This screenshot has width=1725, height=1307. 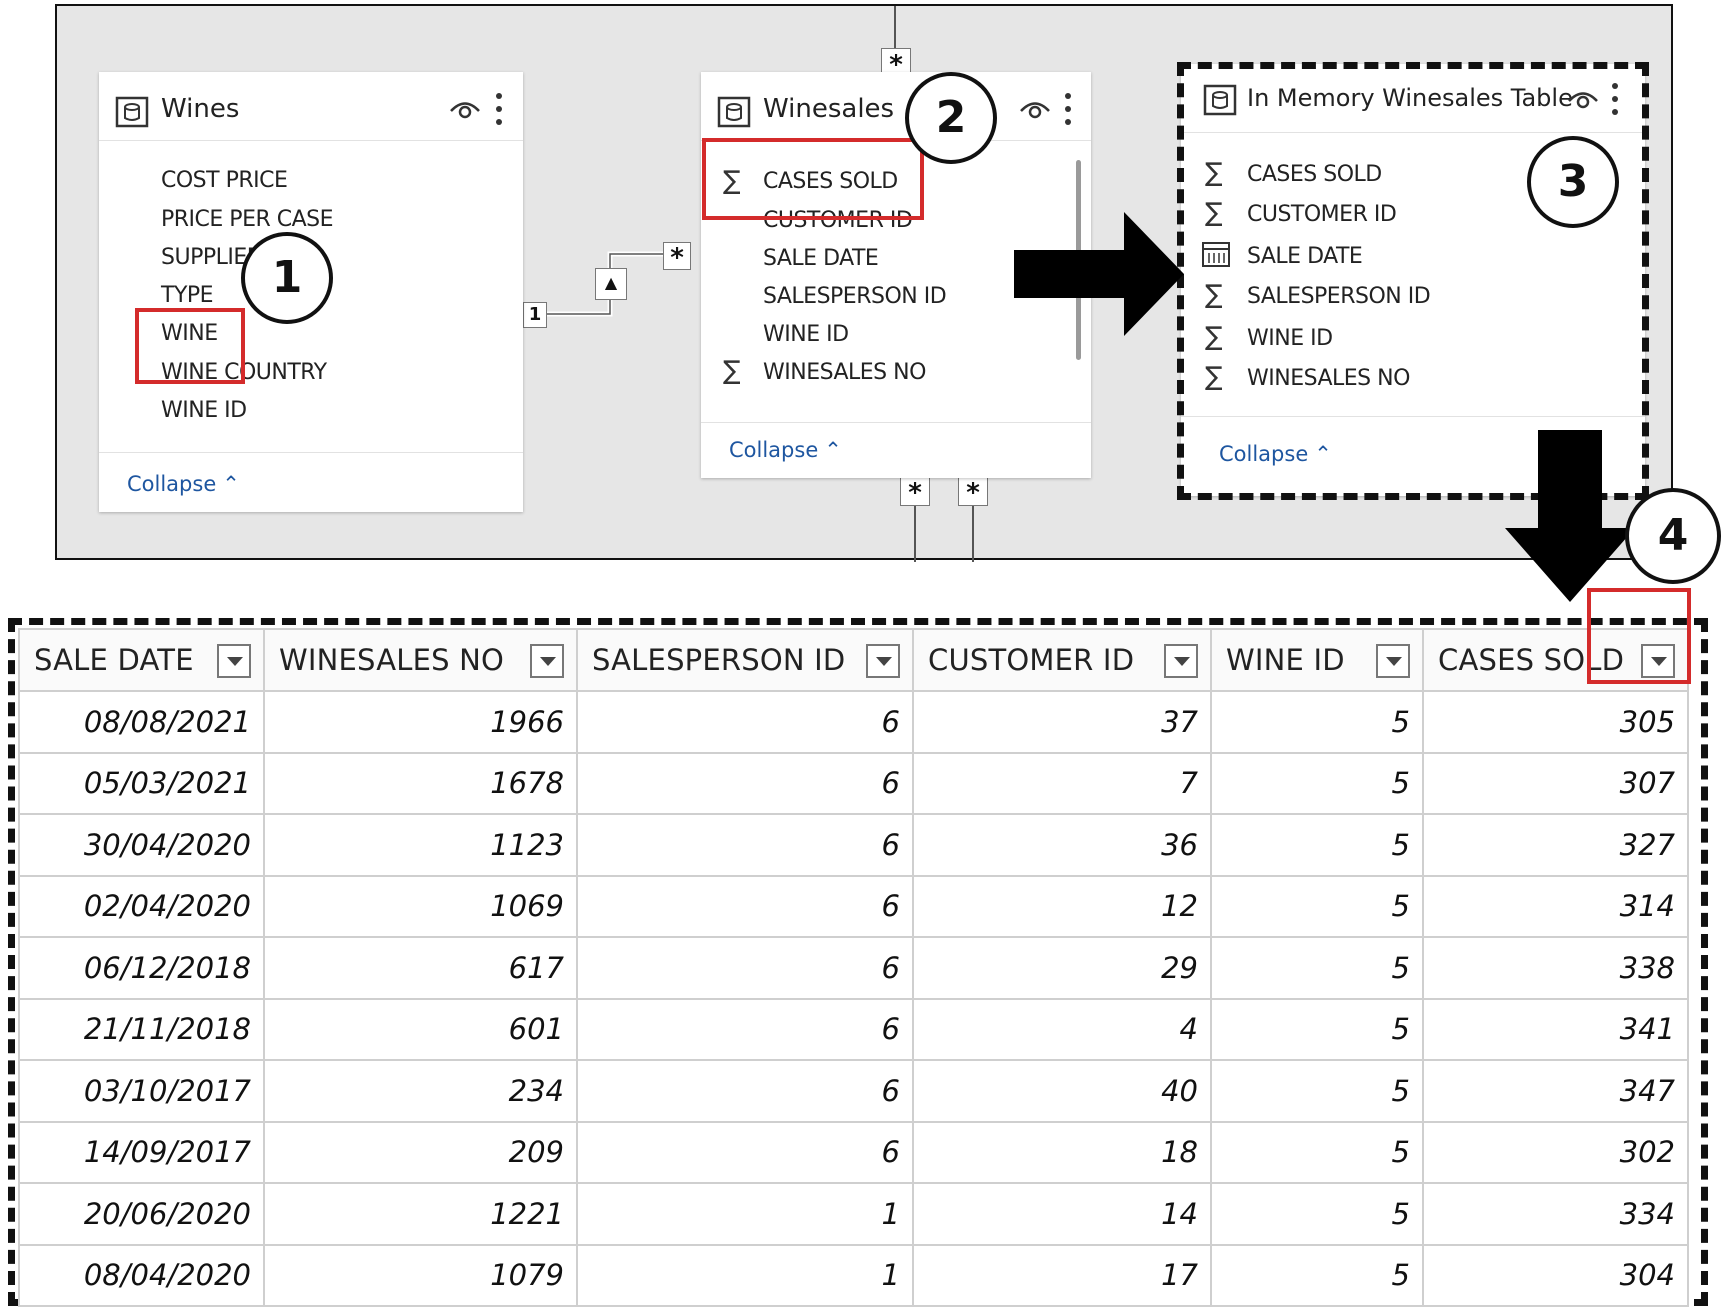 I want to click on column-header-winesales-no: WINESALES NO, so click(x=420, y=660).